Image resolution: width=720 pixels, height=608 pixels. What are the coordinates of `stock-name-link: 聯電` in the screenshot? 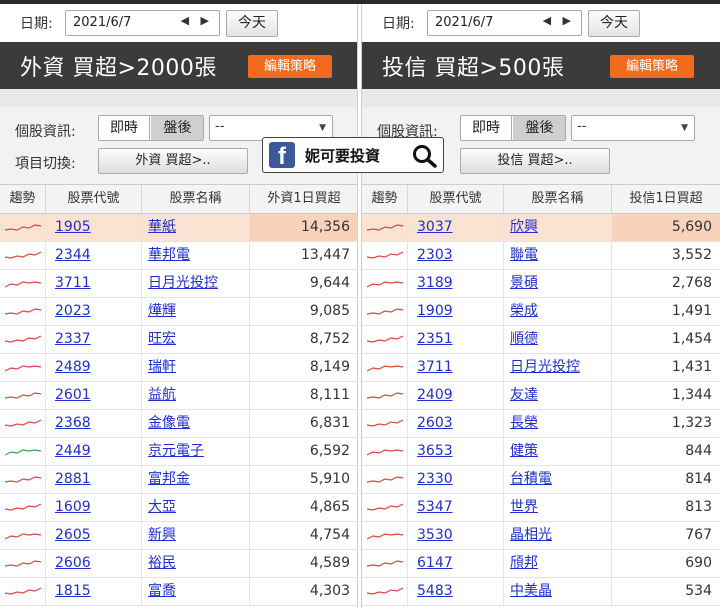 It's located at (524, 255).